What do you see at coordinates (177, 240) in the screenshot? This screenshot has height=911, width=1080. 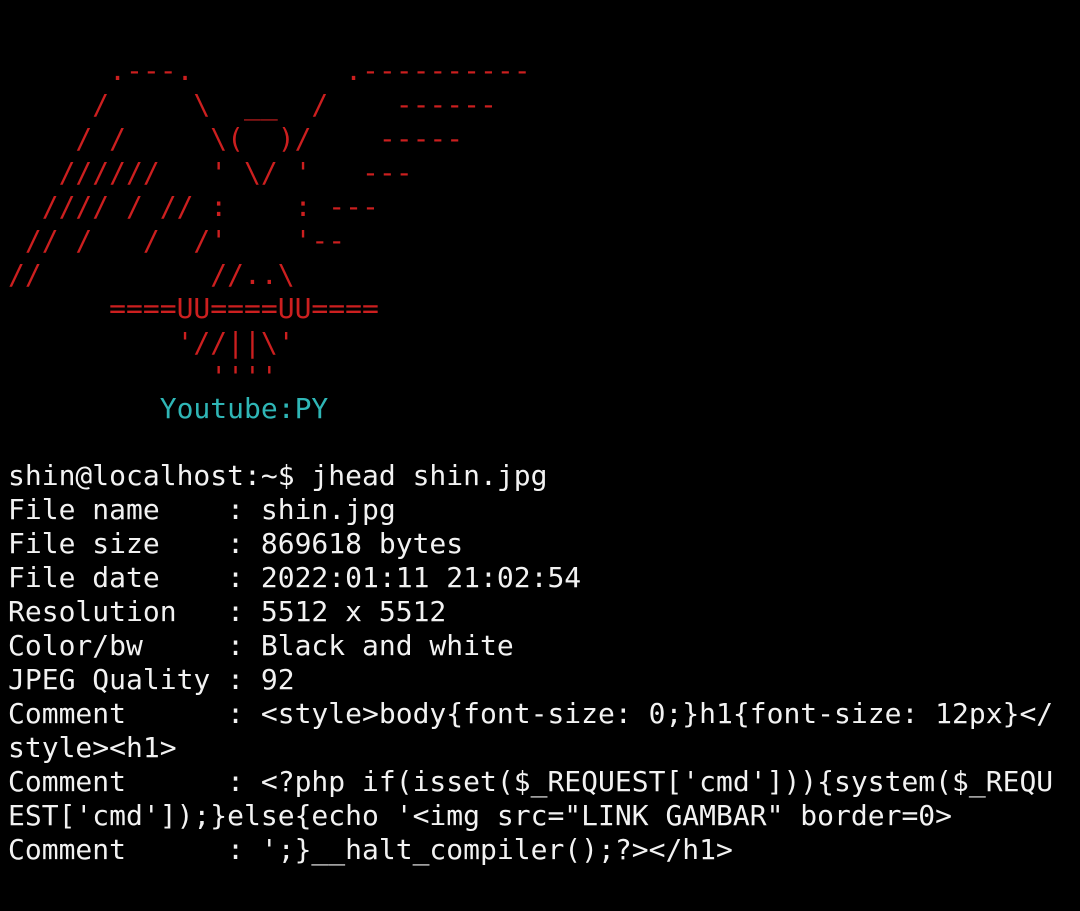 I see `banner-art-line: // / / /' '--` at bounding box center [177, 240].